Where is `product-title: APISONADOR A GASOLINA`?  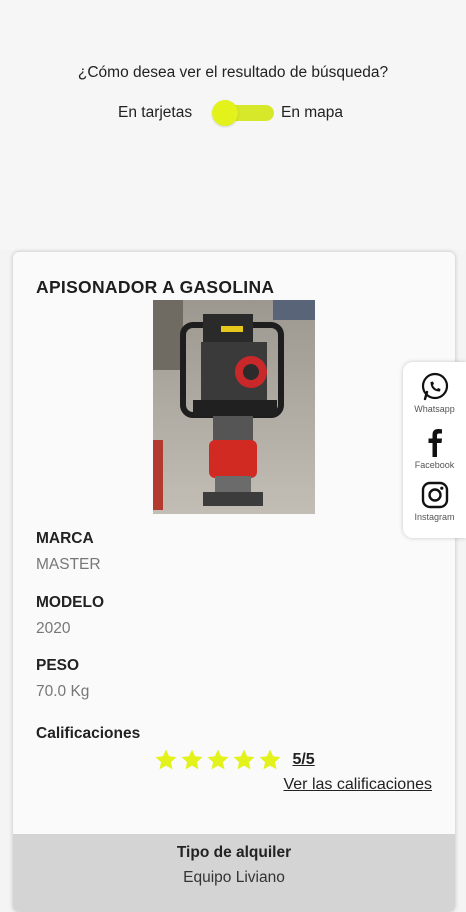
product-title: APISONADOR A GASOLINA is located at coordinates (155, 287).